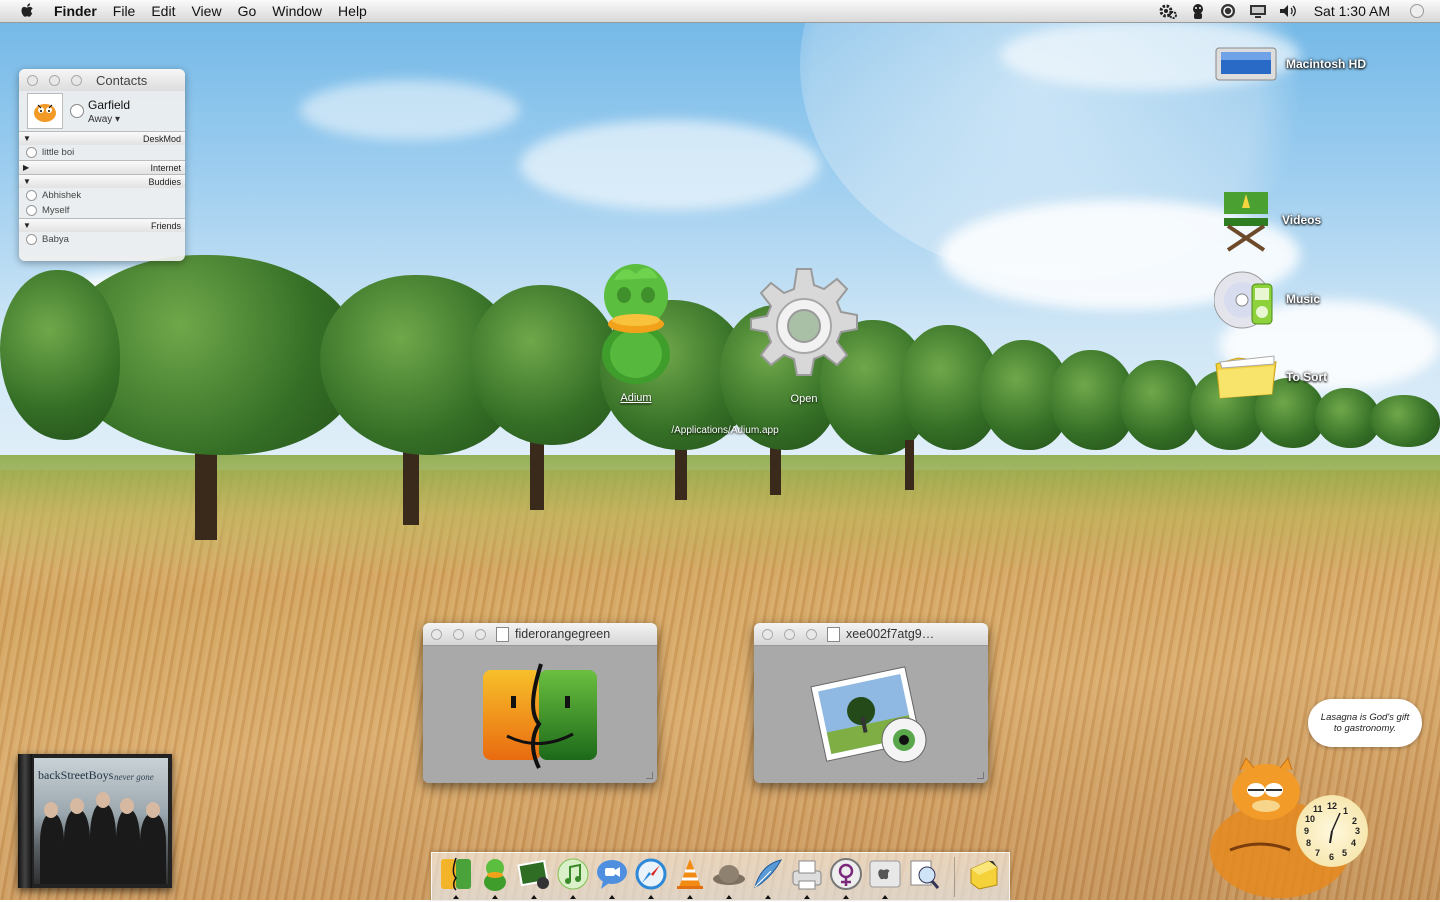 The width and height of the screenshot is (1440, 902). I want to click on album-art-widget: backStreetBoys never gone, so click(95, 821).